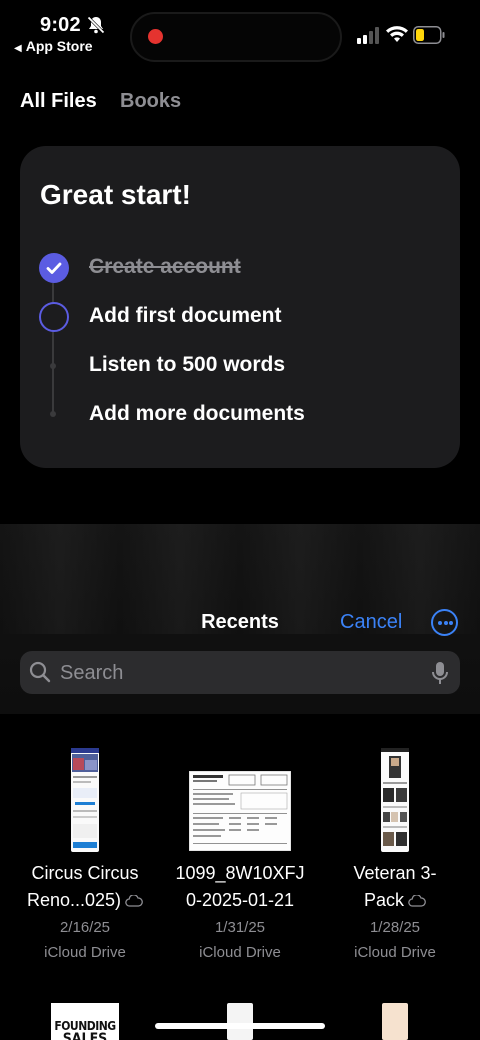 This screenshot has height=1040, width=480. What do you see at coordinates (115, 194) in the screenshot?
I see `onboarding-title: Great start!` at bounding box center [115, 194].